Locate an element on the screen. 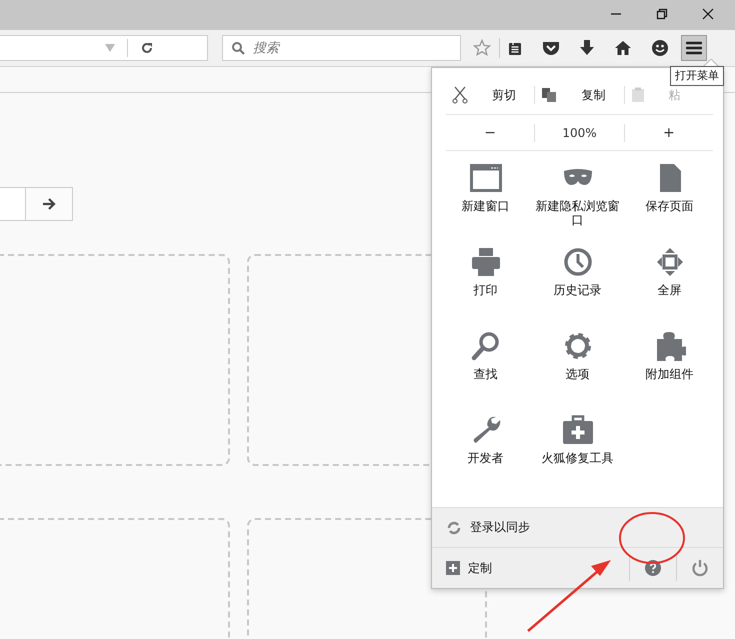 The width and height of the screenshot is (735, 639). sync-button: 登录以同步 is located at coordinates (577, 527).